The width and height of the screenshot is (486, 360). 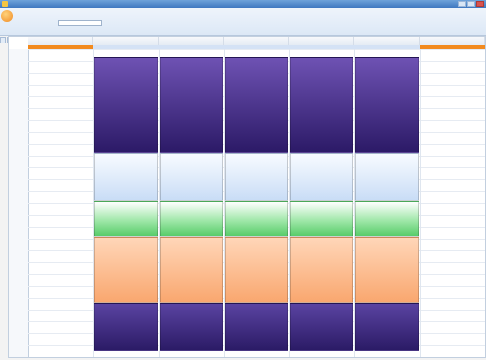 I want to click on maximize-button, so click(x=471, y=4).